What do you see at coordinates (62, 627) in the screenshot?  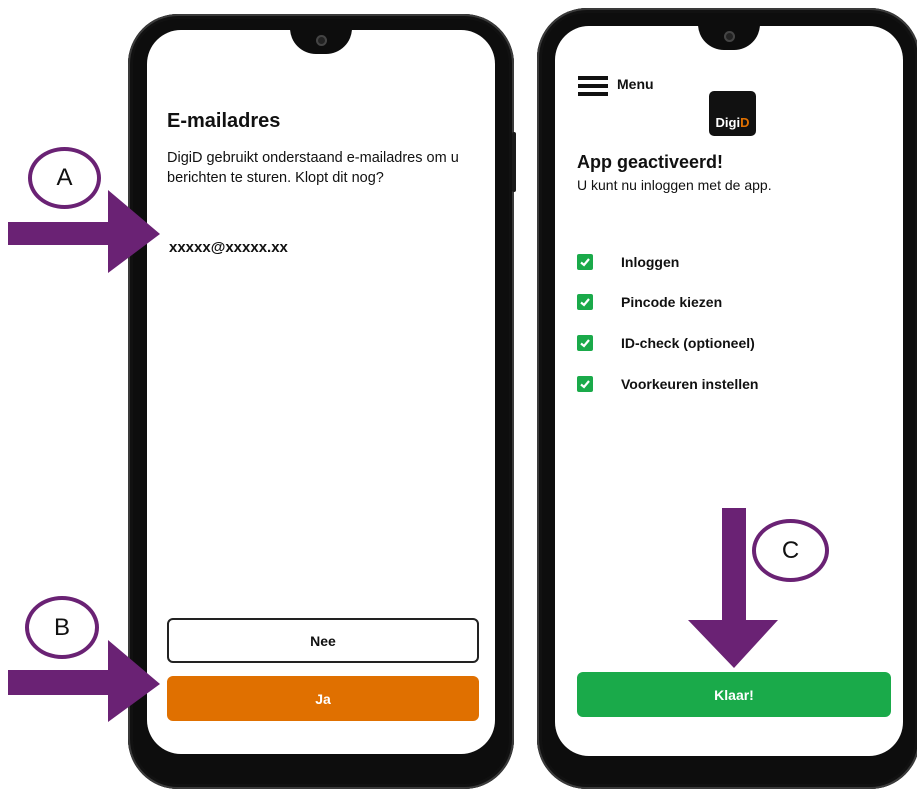 I see `annotation-b: B` at bounding box center [62, 627].